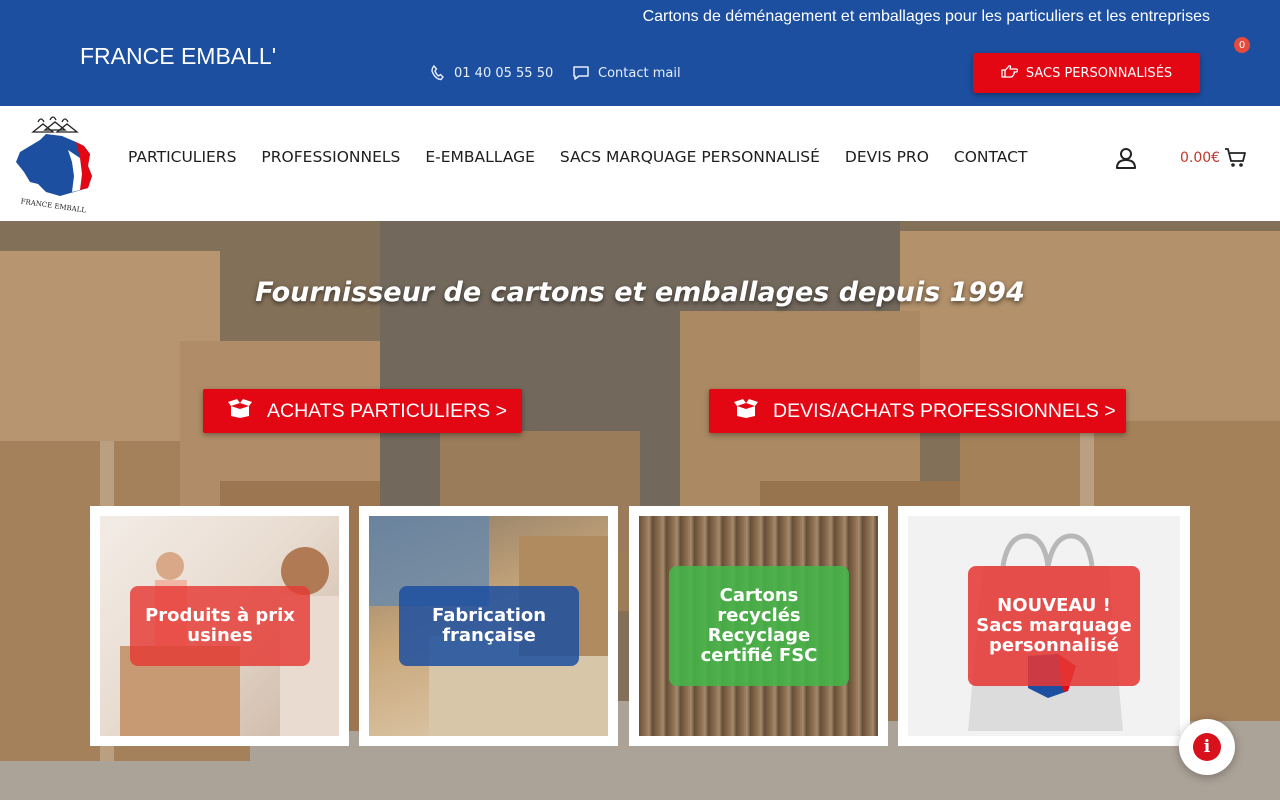  What do you see at coordinates (178, 56) in the screenshot?
I see `brand-name: FRANCE EMBALL'` at bounding box center [178, 56].